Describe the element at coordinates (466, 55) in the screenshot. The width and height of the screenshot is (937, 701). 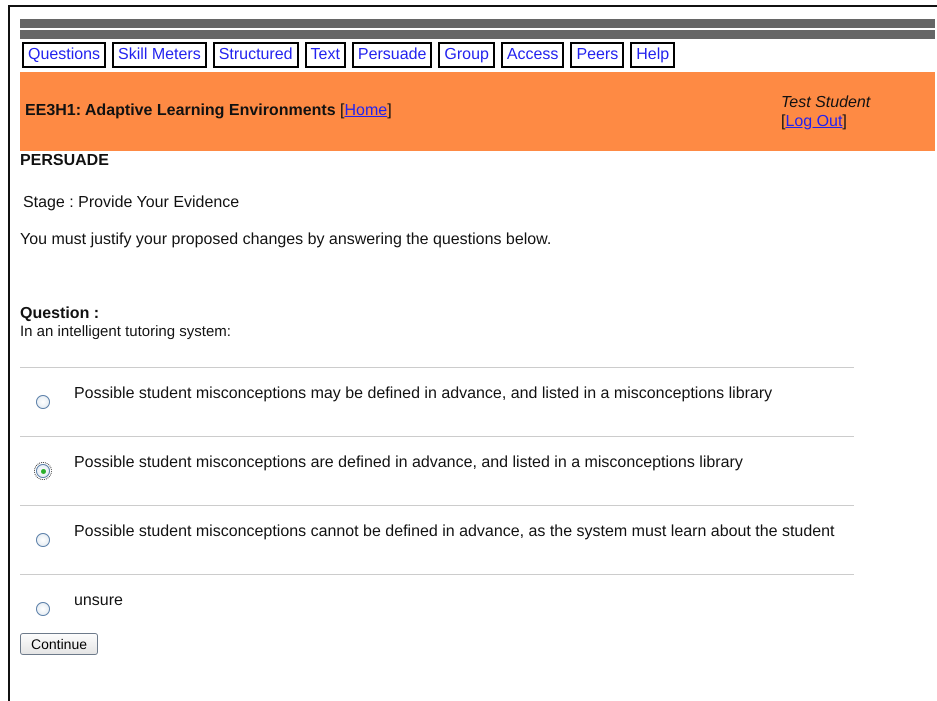
I see `nav-tab: Group` at that location.